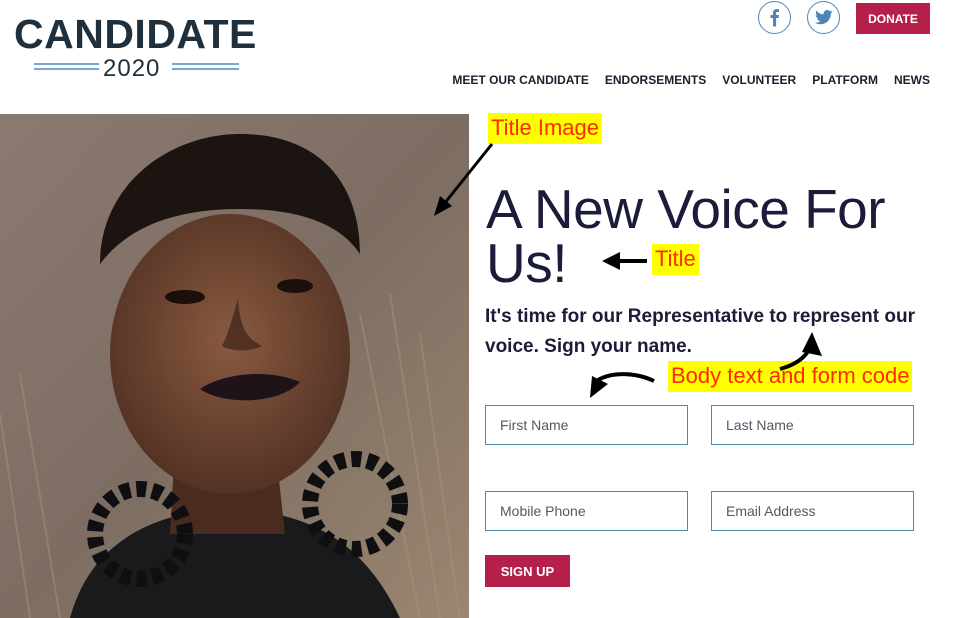 Image resolution: width=954 pixels, height=618 pixels. What do you see at coordinates (622, 385) in the screenshot?
I see `arrow-icon` at bounding box center [622, 385].